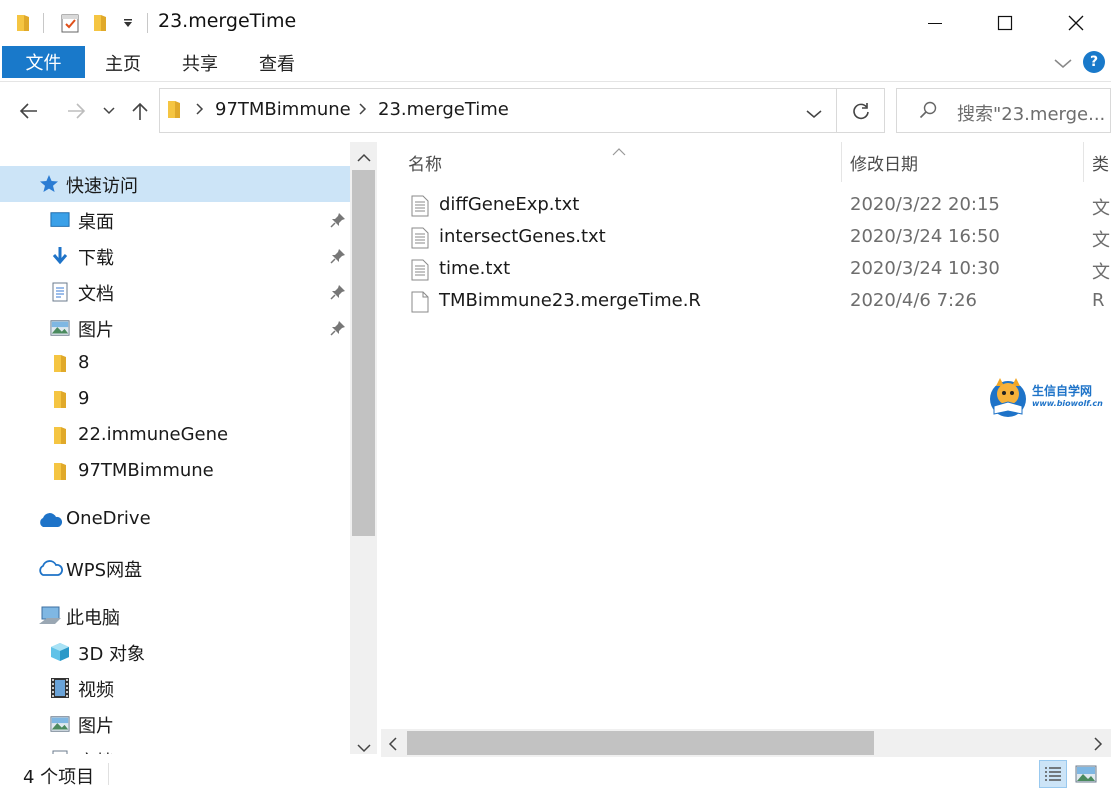  What do you see at coordinates (756, 207) in the screenshot?
I see `file-row: diffGeneExp.txt 2020/3/22 20:15 文` at bounding box center [756, 207].